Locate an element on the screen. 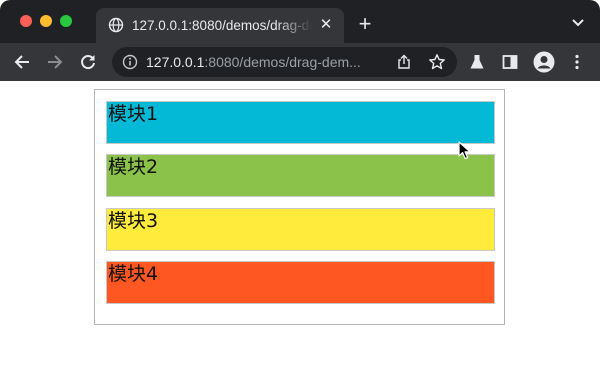  minimize-window-button is located at coordinates (46, 21).